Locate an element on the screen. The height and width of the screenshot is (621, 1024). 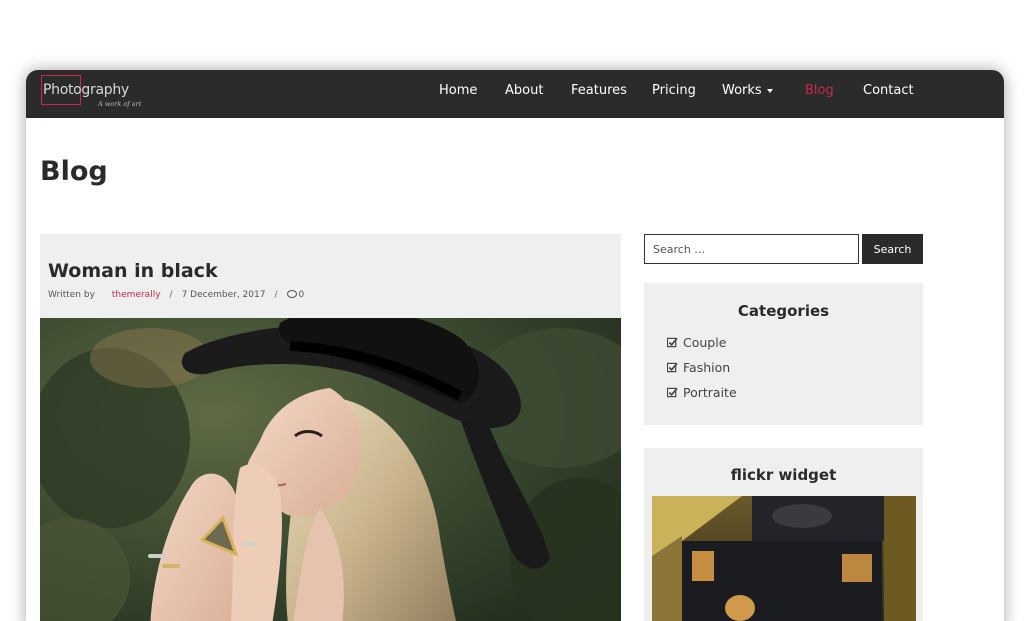
flickr-title: flickr widget is located at coordinates (783, 475).